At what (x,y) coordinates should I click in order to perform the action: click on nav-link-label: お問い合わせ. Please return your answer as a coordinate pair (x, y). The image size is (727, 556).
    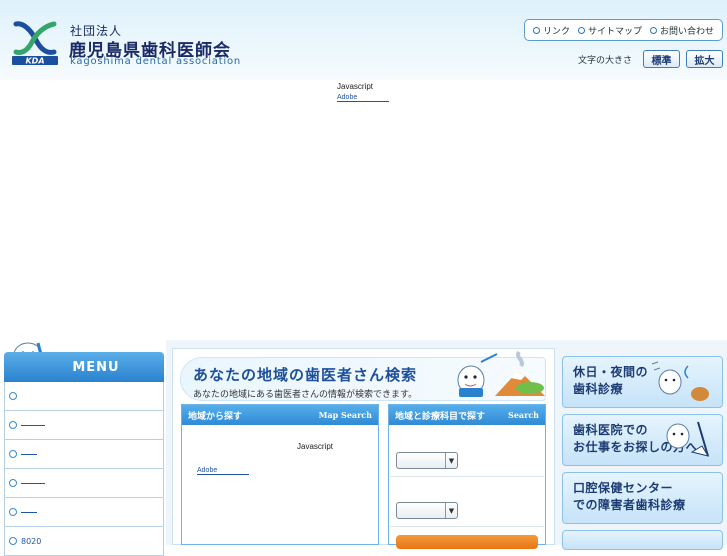
    Looking at the image, I should click on (686, 31).